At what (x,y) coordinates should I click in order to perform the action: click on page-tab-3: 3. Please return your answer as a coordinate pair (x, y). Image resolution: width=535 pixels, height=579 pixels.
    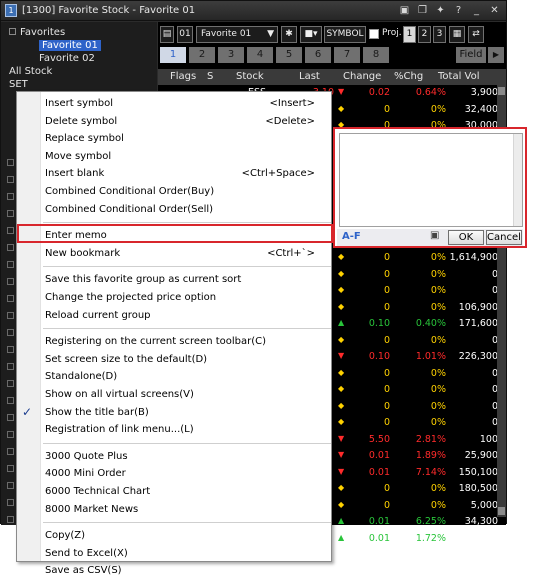
    Looking at the image, I should click on (231, 55).